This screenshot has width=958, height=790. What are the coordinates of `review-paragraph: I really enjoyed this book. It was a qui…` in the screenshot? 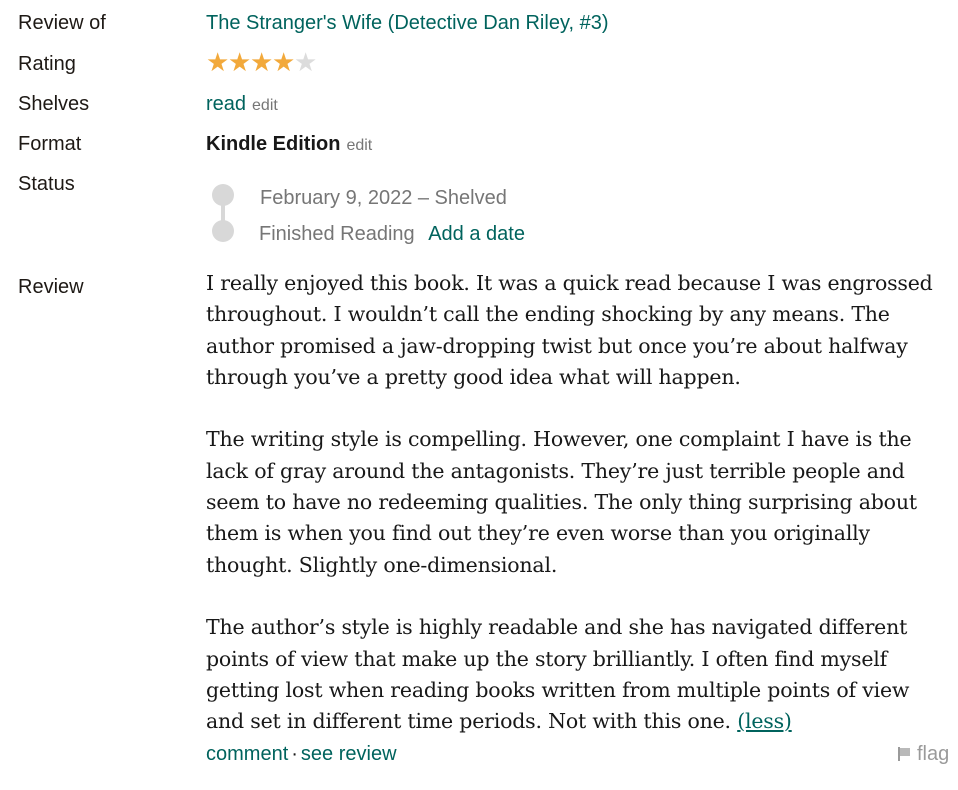 It's located at (569, 330).